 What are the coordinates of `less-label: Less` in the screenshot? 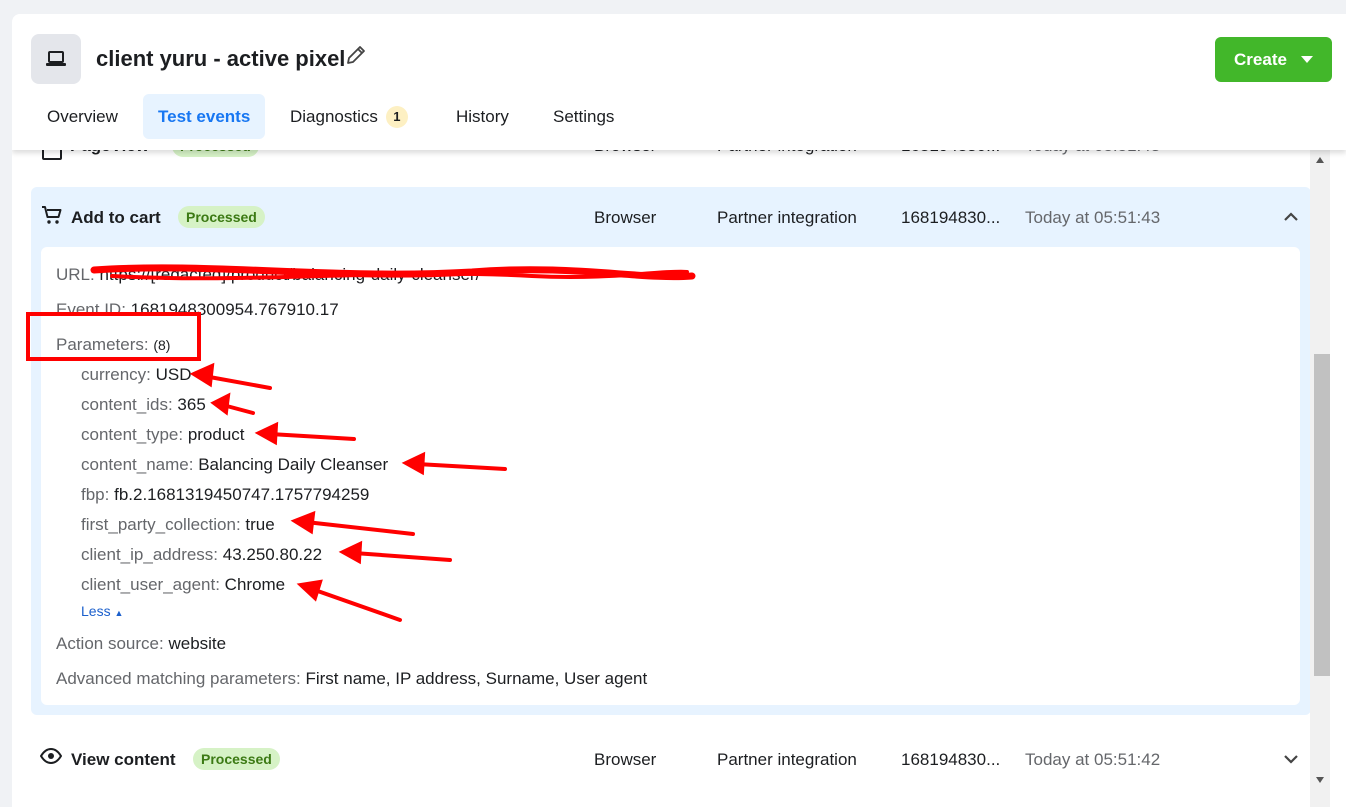 It's located at (96, 611).